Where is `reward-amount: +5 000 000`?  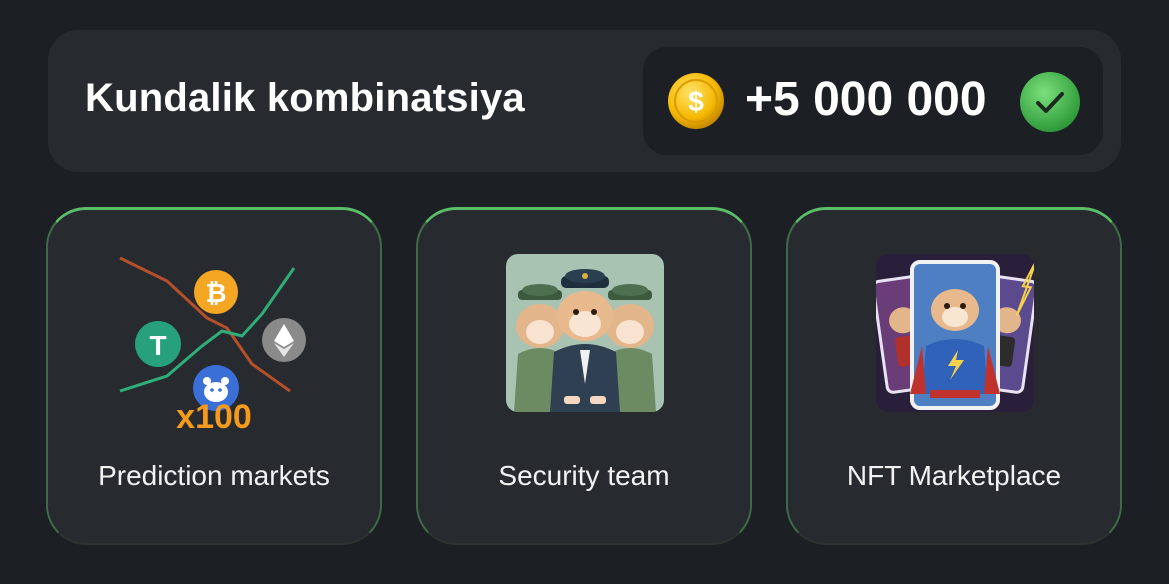 reward-amount: +5 000 000 is located at coordinates (866, 99).